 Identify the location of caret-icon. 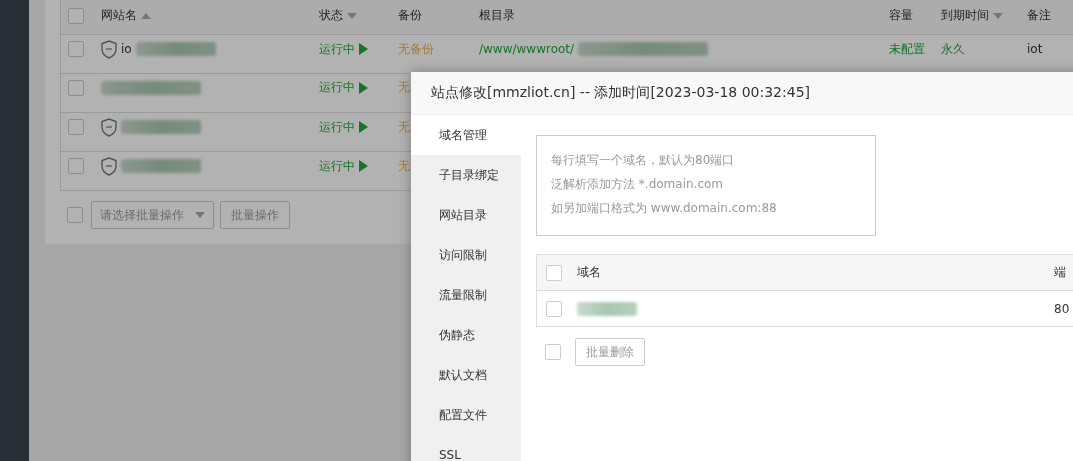
(200, 215).